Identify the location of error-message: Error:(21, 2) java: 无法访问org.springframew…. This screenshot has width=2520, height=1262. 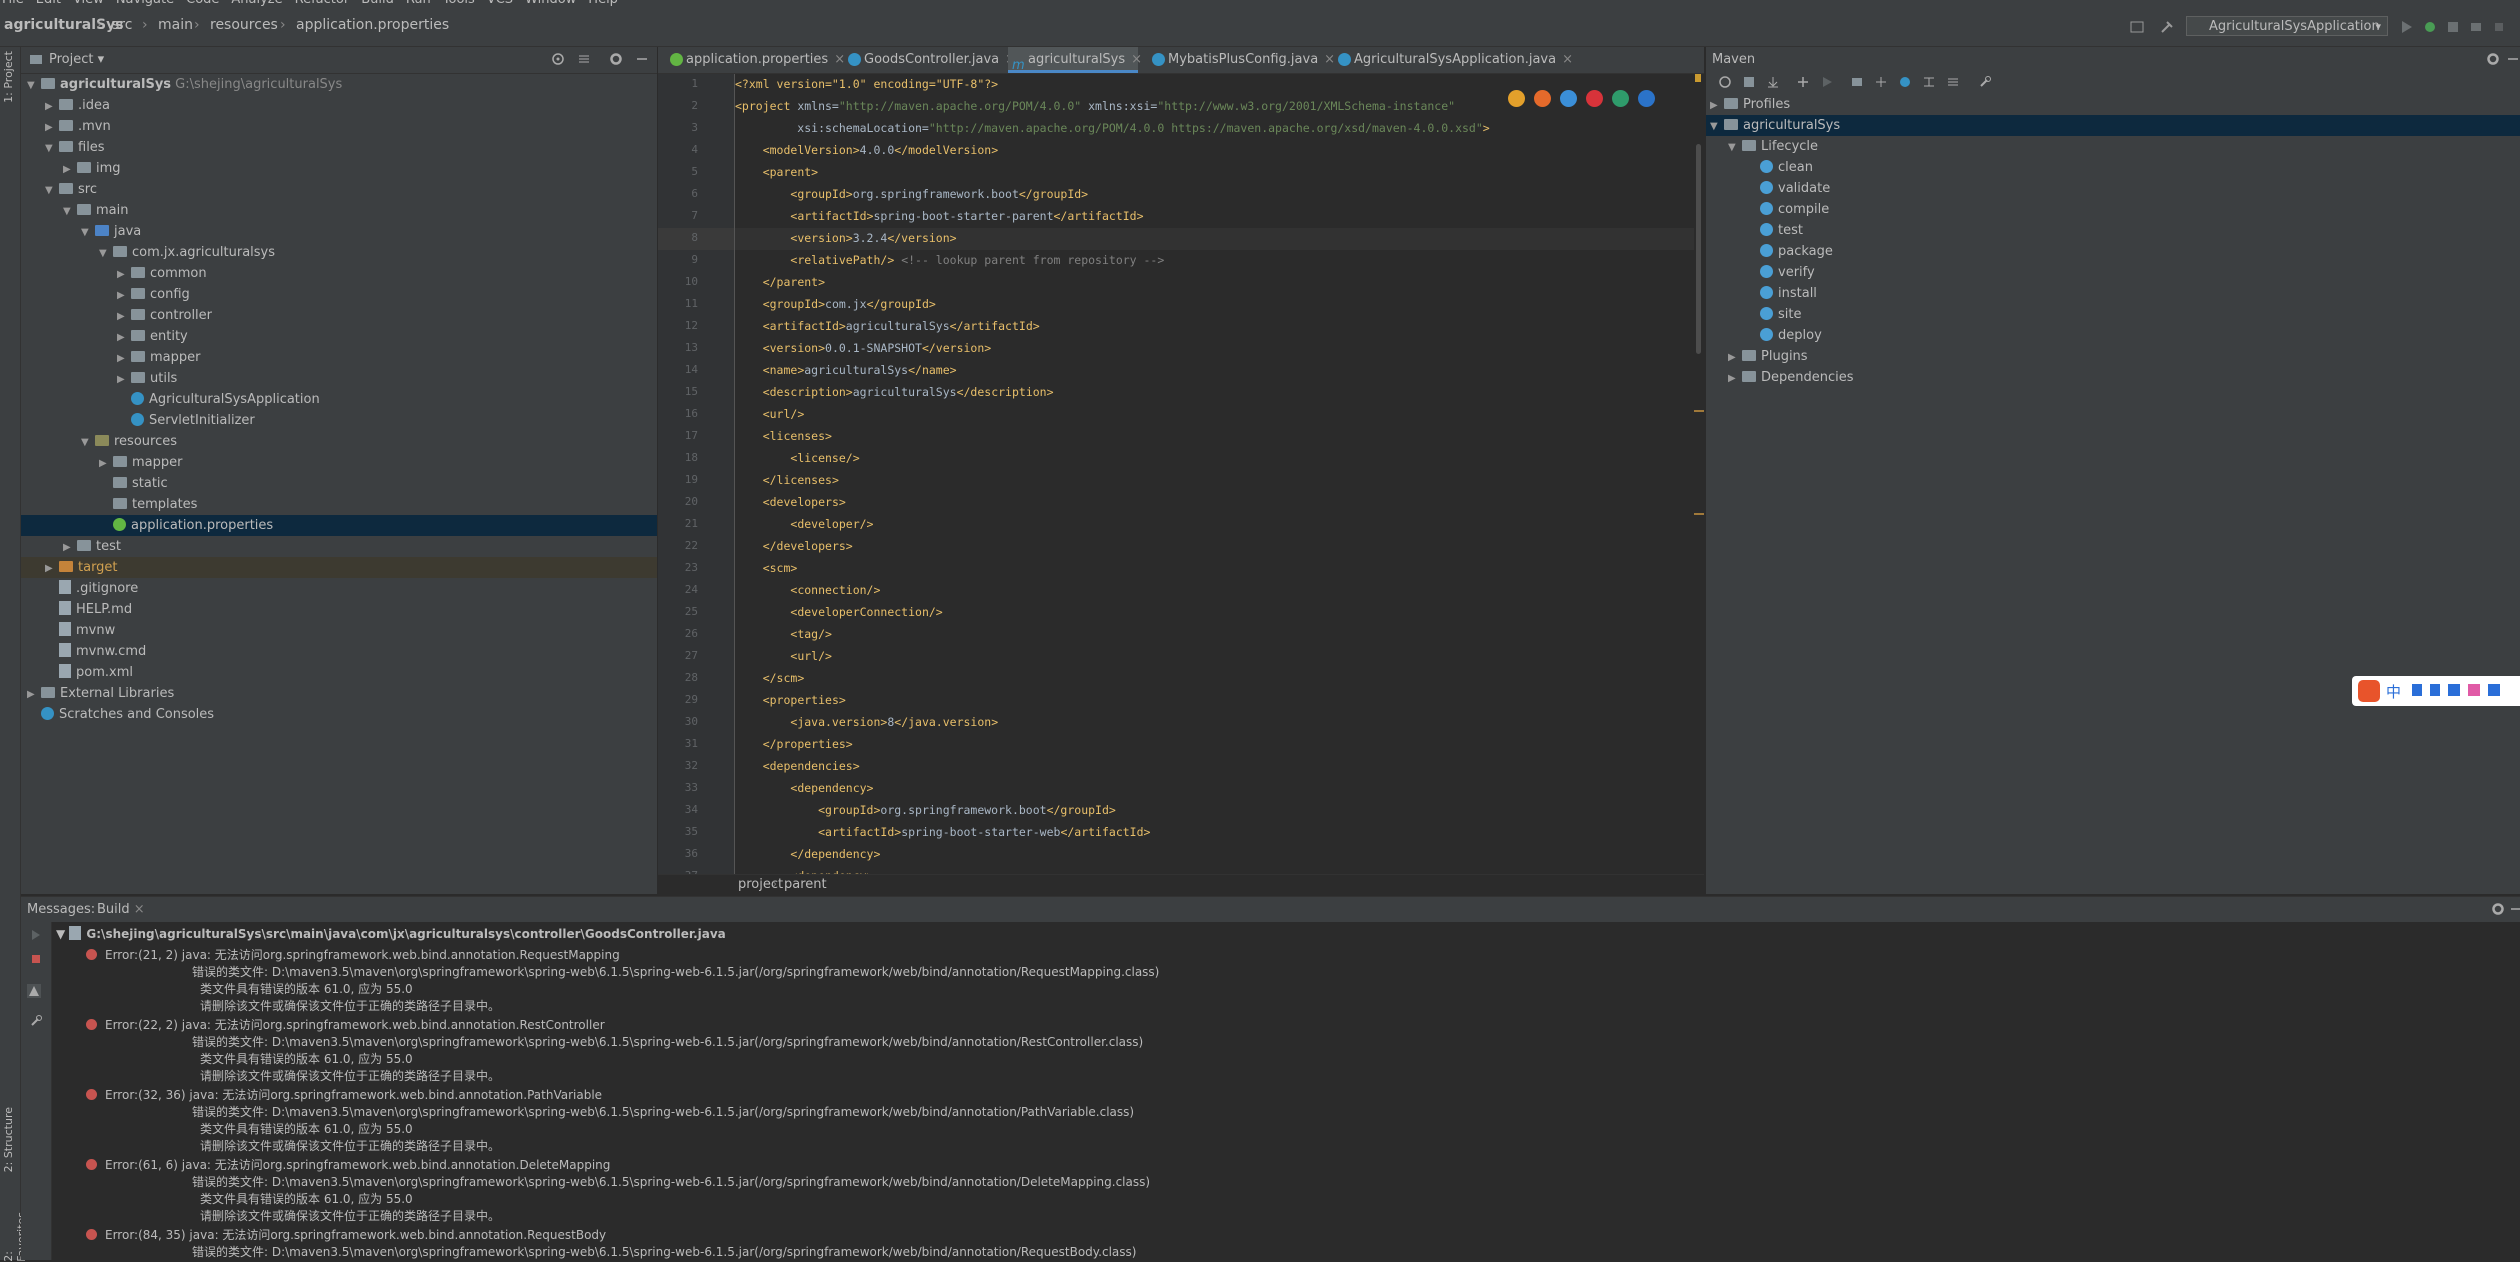
(353, 954).